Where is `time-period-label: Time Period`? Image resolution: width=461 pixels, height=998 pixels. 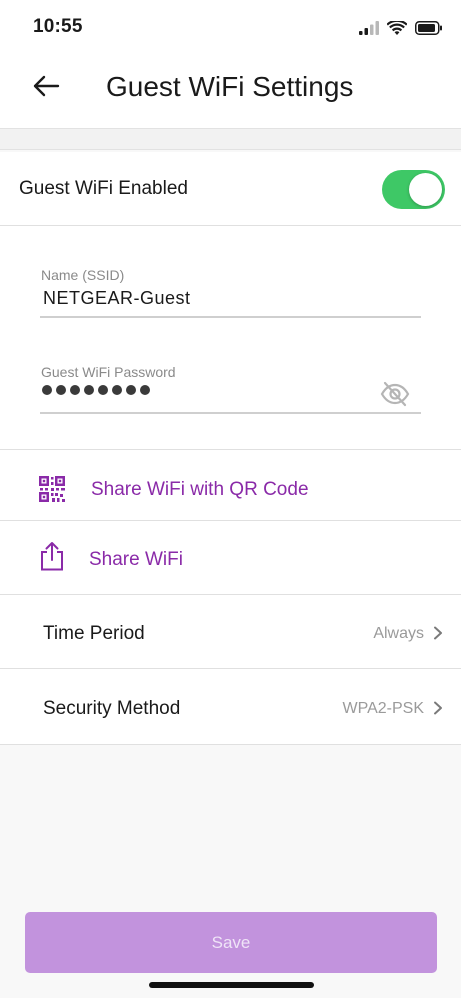 time-period-label: Time Period is located at coordinates (94, 633).